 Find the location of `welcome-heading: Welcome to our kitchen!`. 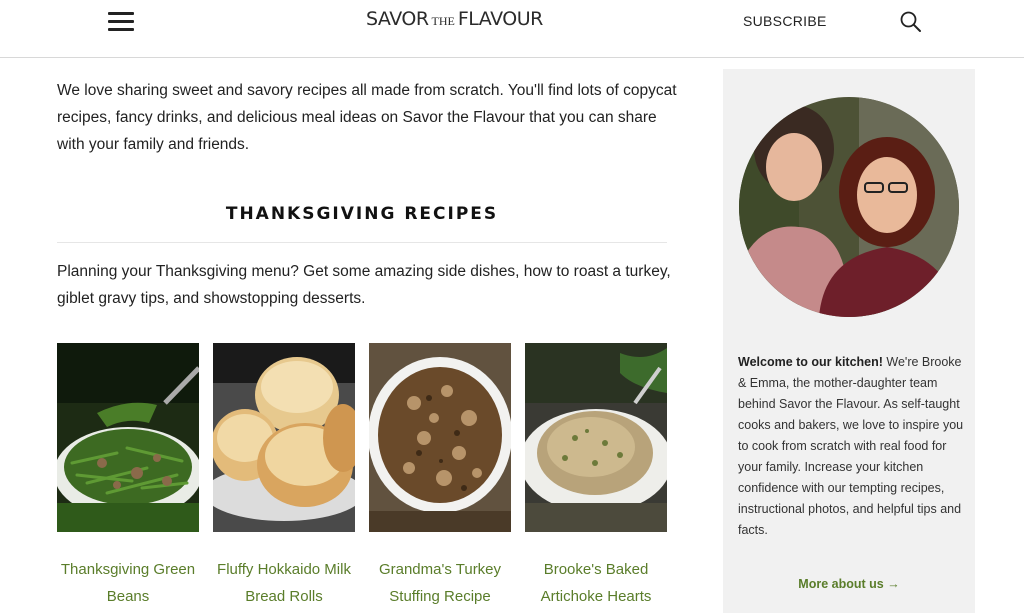

welcome-heading: Welcome to our kitchen! is located at coordinates (810, 362).